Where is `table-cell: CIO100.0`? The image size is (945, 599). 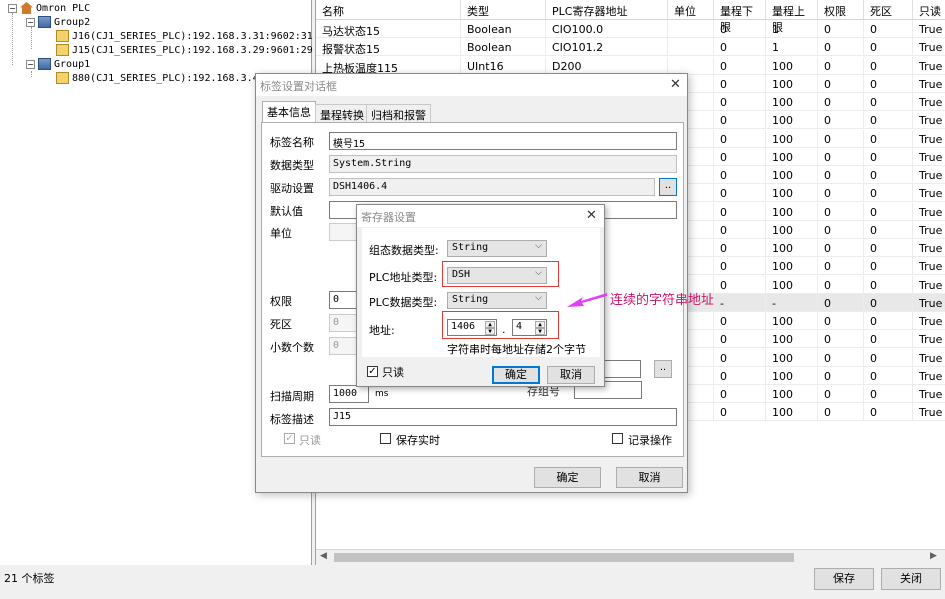
table-cell: CIO100.0 is located at coordinates (607, 29).